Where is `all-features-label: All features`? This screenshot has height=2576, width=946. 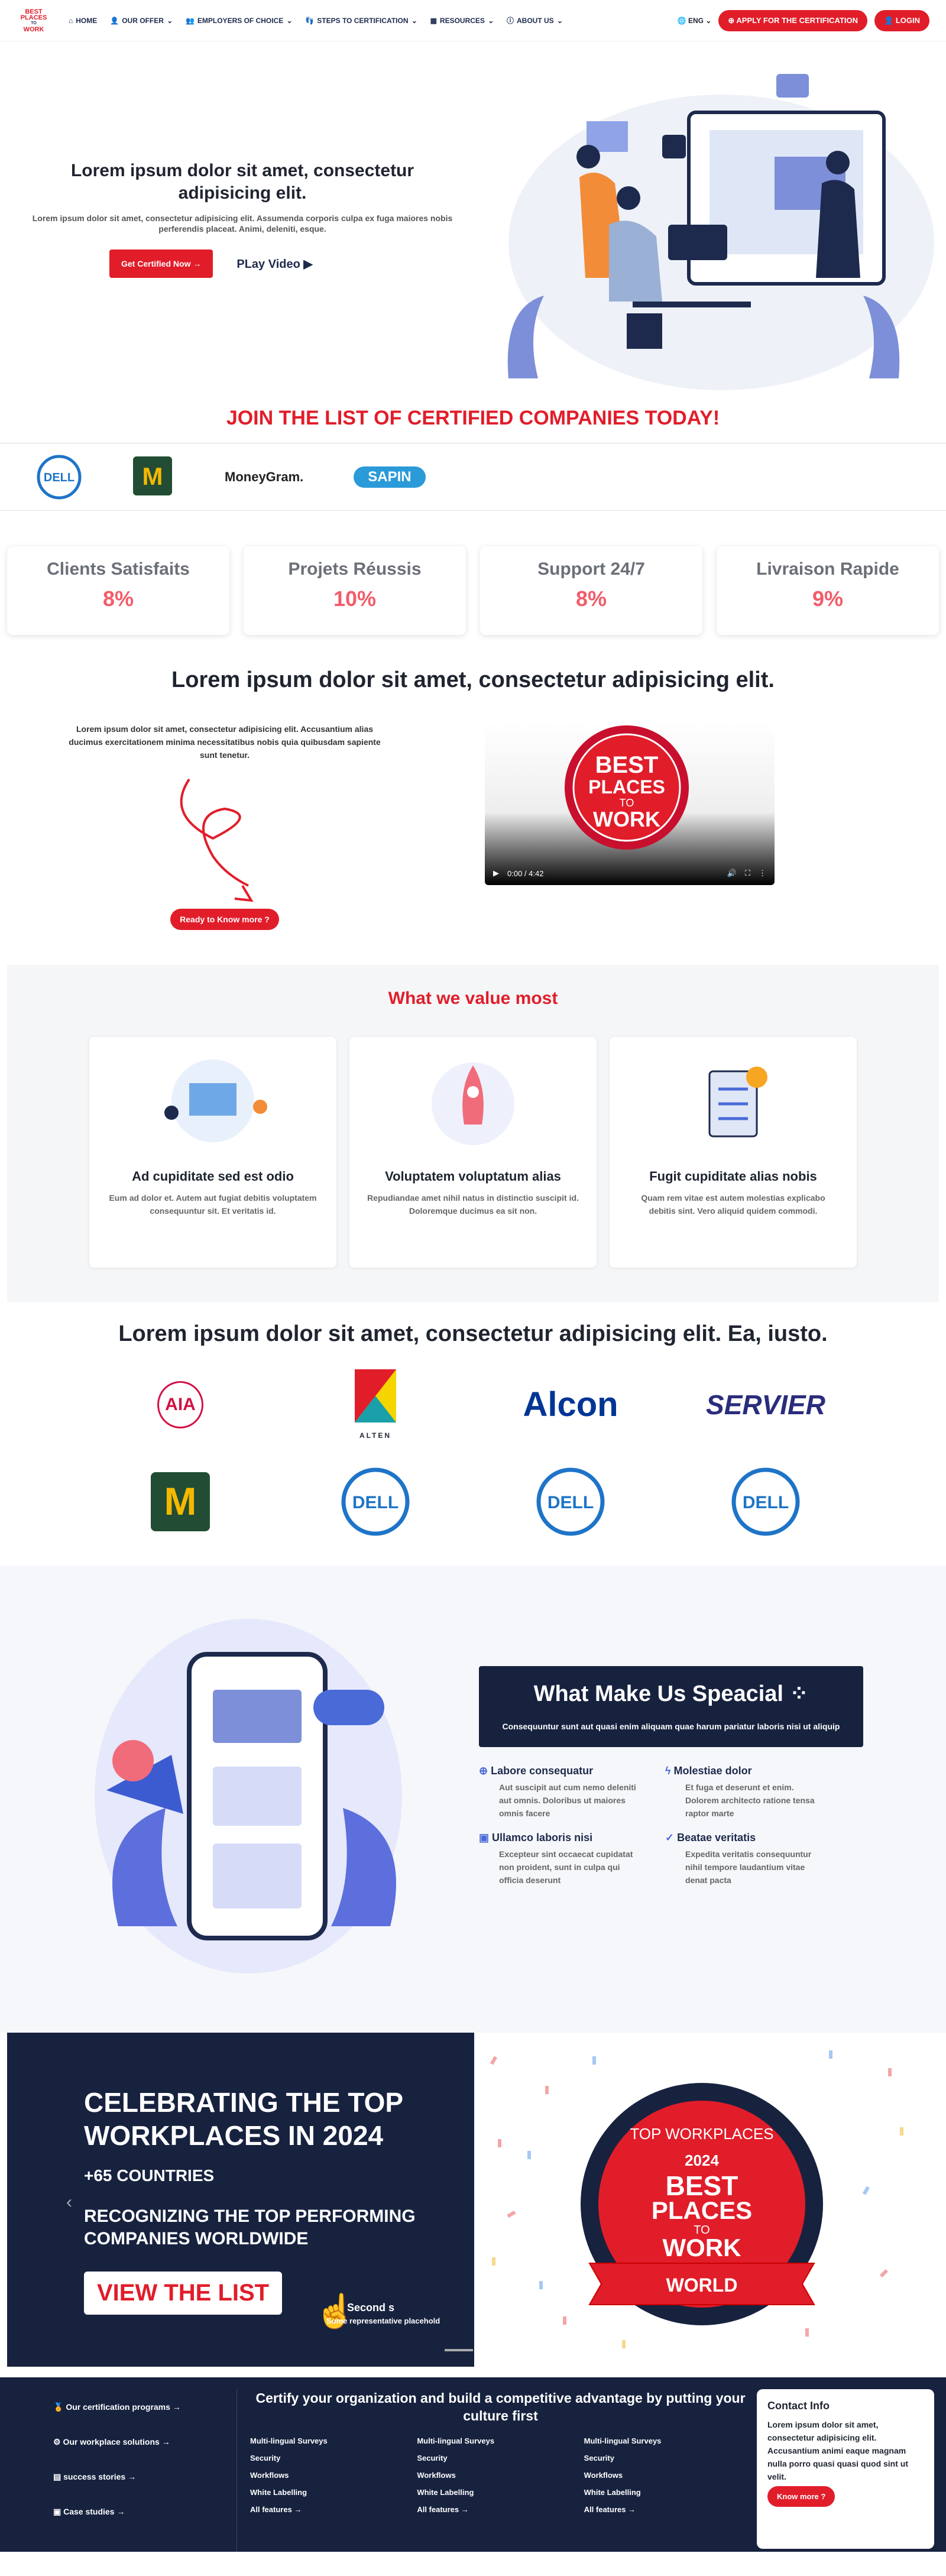 all-features-label: All features is located at coordinates (438, 2509).